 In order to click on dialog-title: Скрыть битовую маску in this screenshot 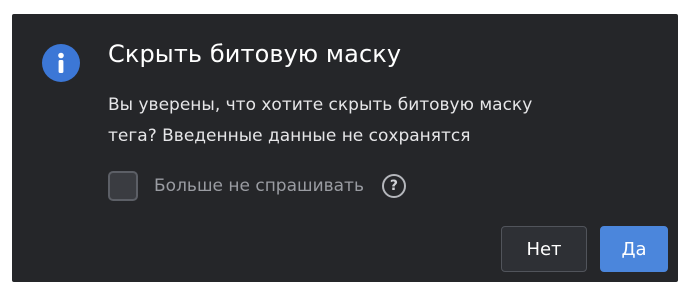, I will do `click(255, 54)`.